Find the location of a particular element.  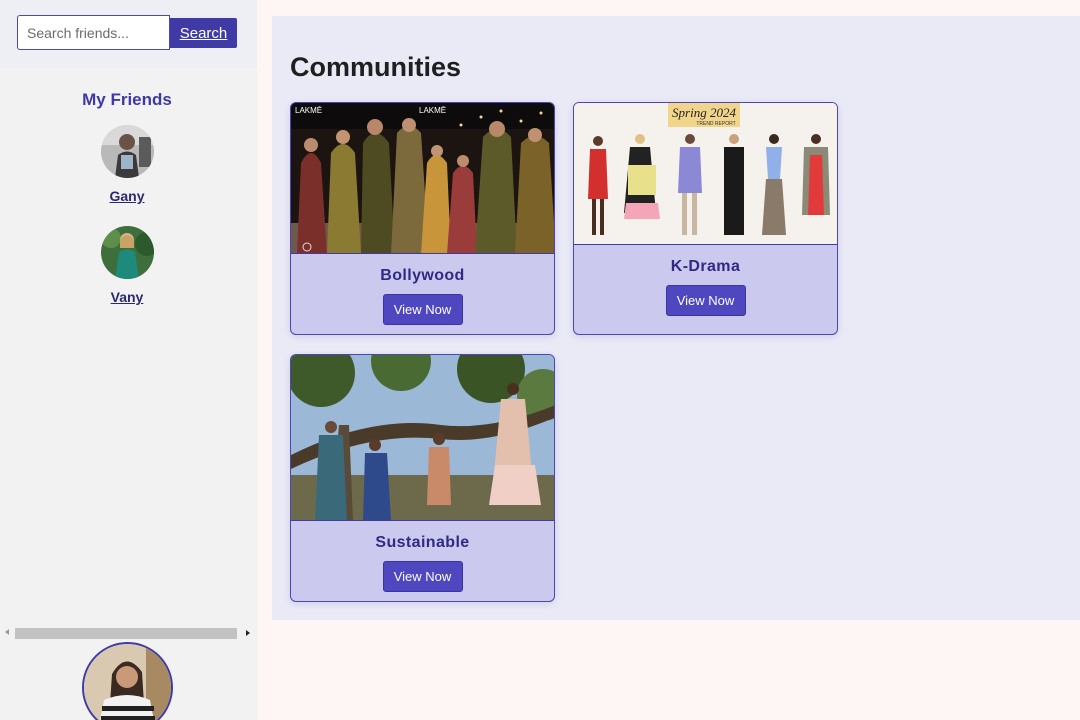

community-card-bollywood: LAKMĒ LAKMĒ Bollywood View Now is located at coordinates (422, 218).